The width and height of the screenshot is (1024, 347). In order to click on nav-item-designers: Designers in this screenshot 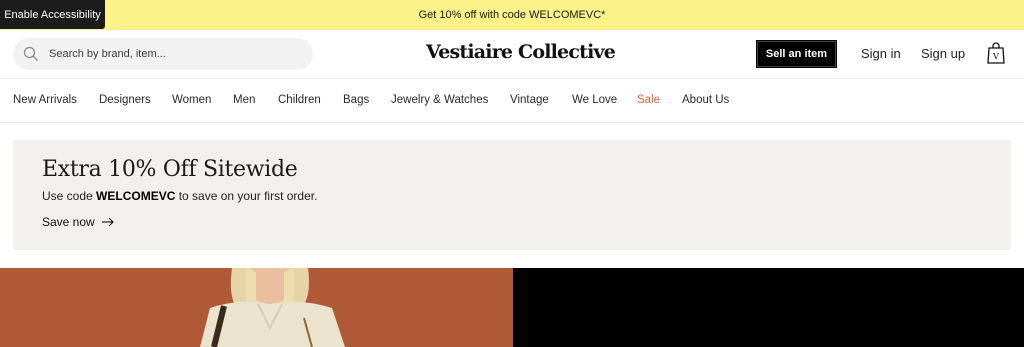, I will do `click(125, 100)`.